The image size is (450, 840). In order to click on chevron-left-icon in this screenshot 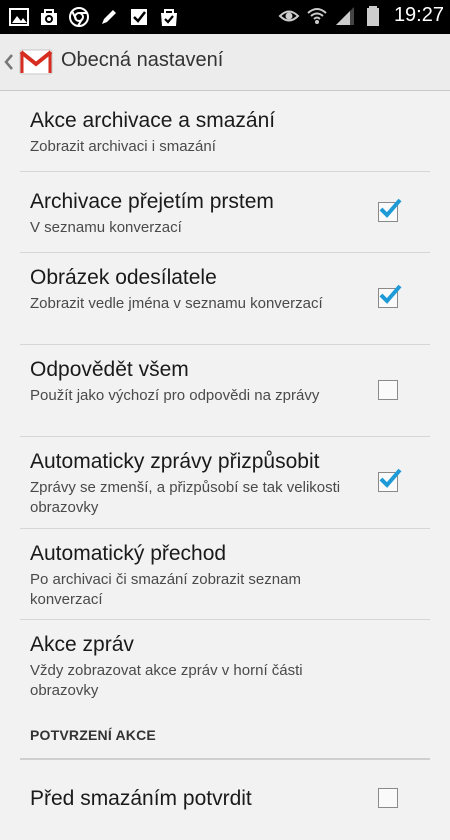, I will do `click(8, 62)`.